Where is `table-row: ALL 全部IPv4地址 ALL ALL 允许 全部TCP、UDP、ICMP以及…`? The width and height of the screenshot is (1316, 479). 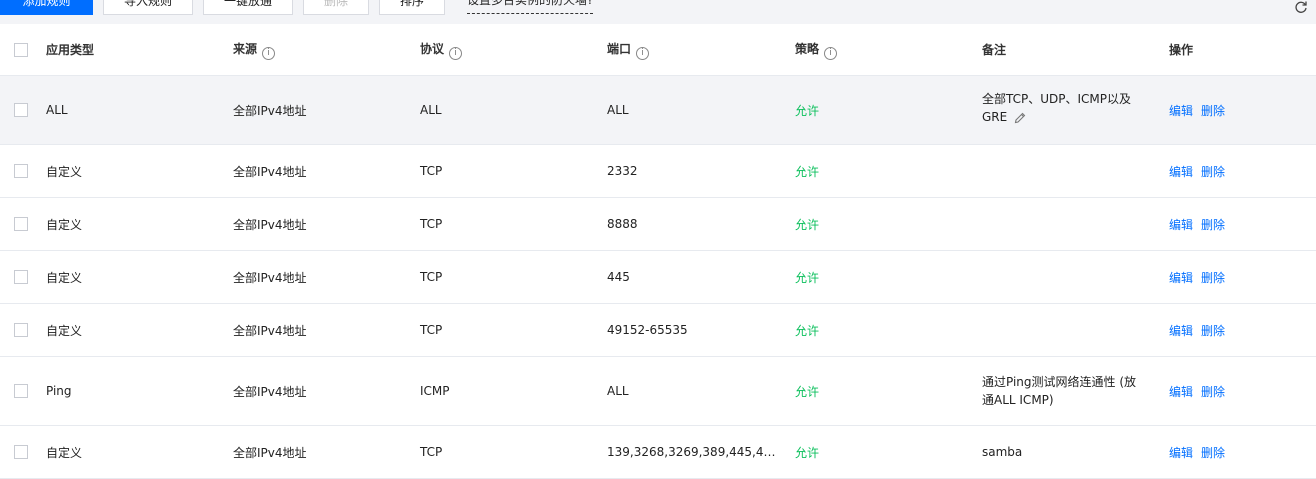
table-row: ALL 全部IPv4地址 ALL ALL 允许 全部TCP、UDP、ICMP以及… is located at coordinates (658, 110).